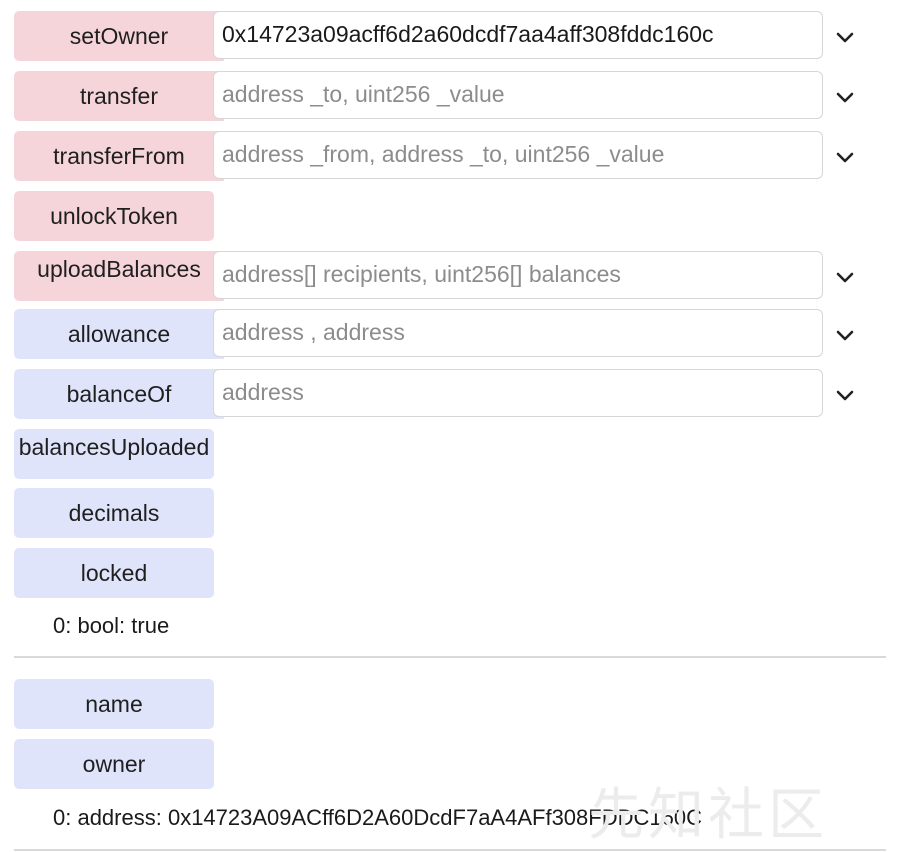  What do you see at coordinates (119, 156) in the screenshot?
I see `transferfrom-button: transferFrom` at bounding box center [119, 156].